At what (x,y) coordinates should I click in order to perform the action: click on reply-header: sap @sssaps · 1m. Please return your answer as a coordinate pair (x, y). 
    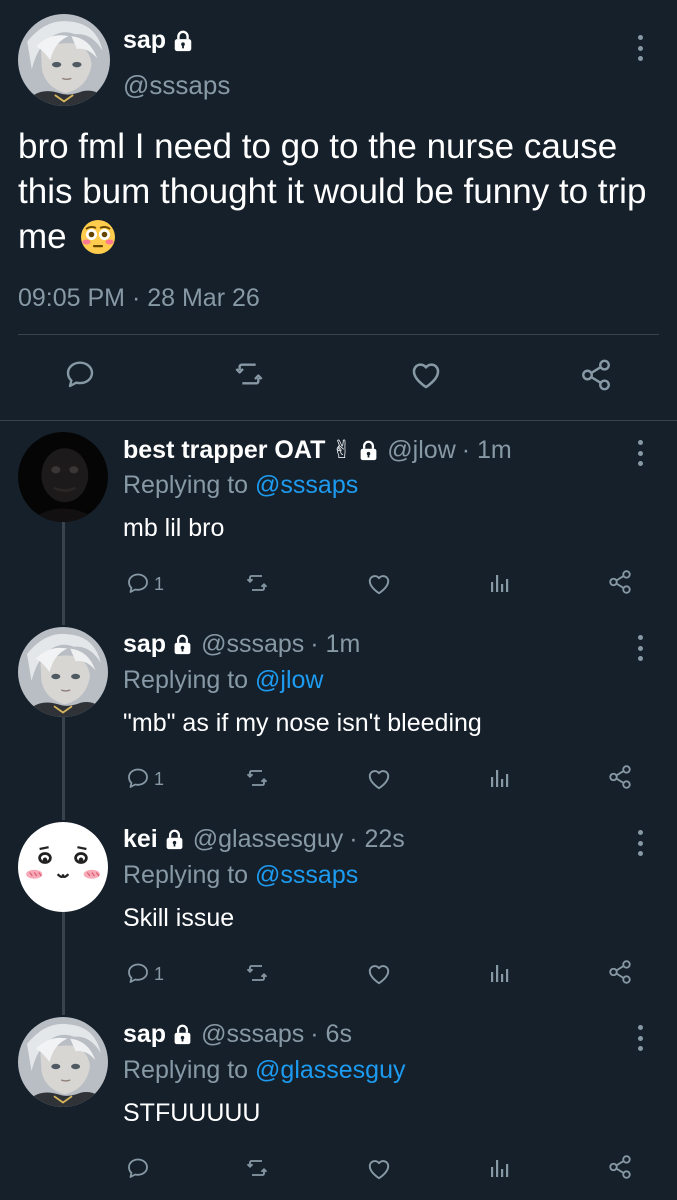
    Looking at the image, I should click on (241, 644).